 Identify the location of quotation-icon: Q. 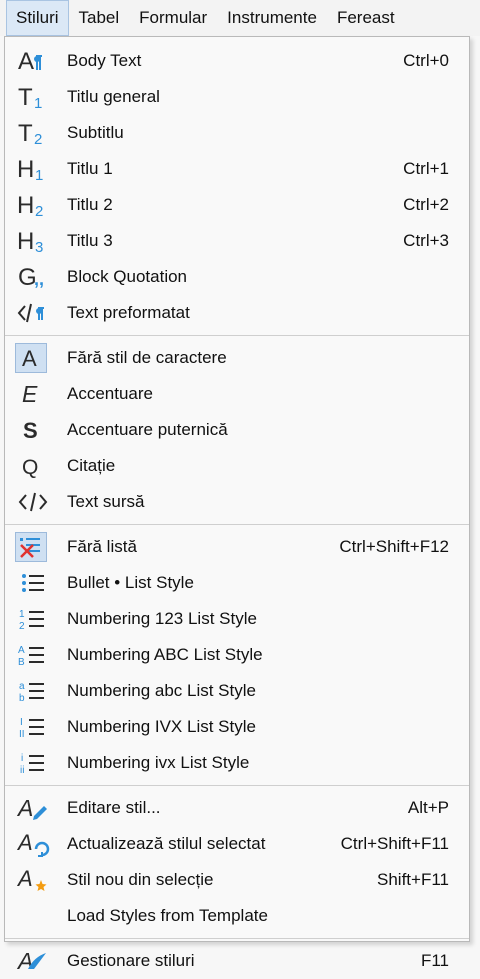
(33, 466).